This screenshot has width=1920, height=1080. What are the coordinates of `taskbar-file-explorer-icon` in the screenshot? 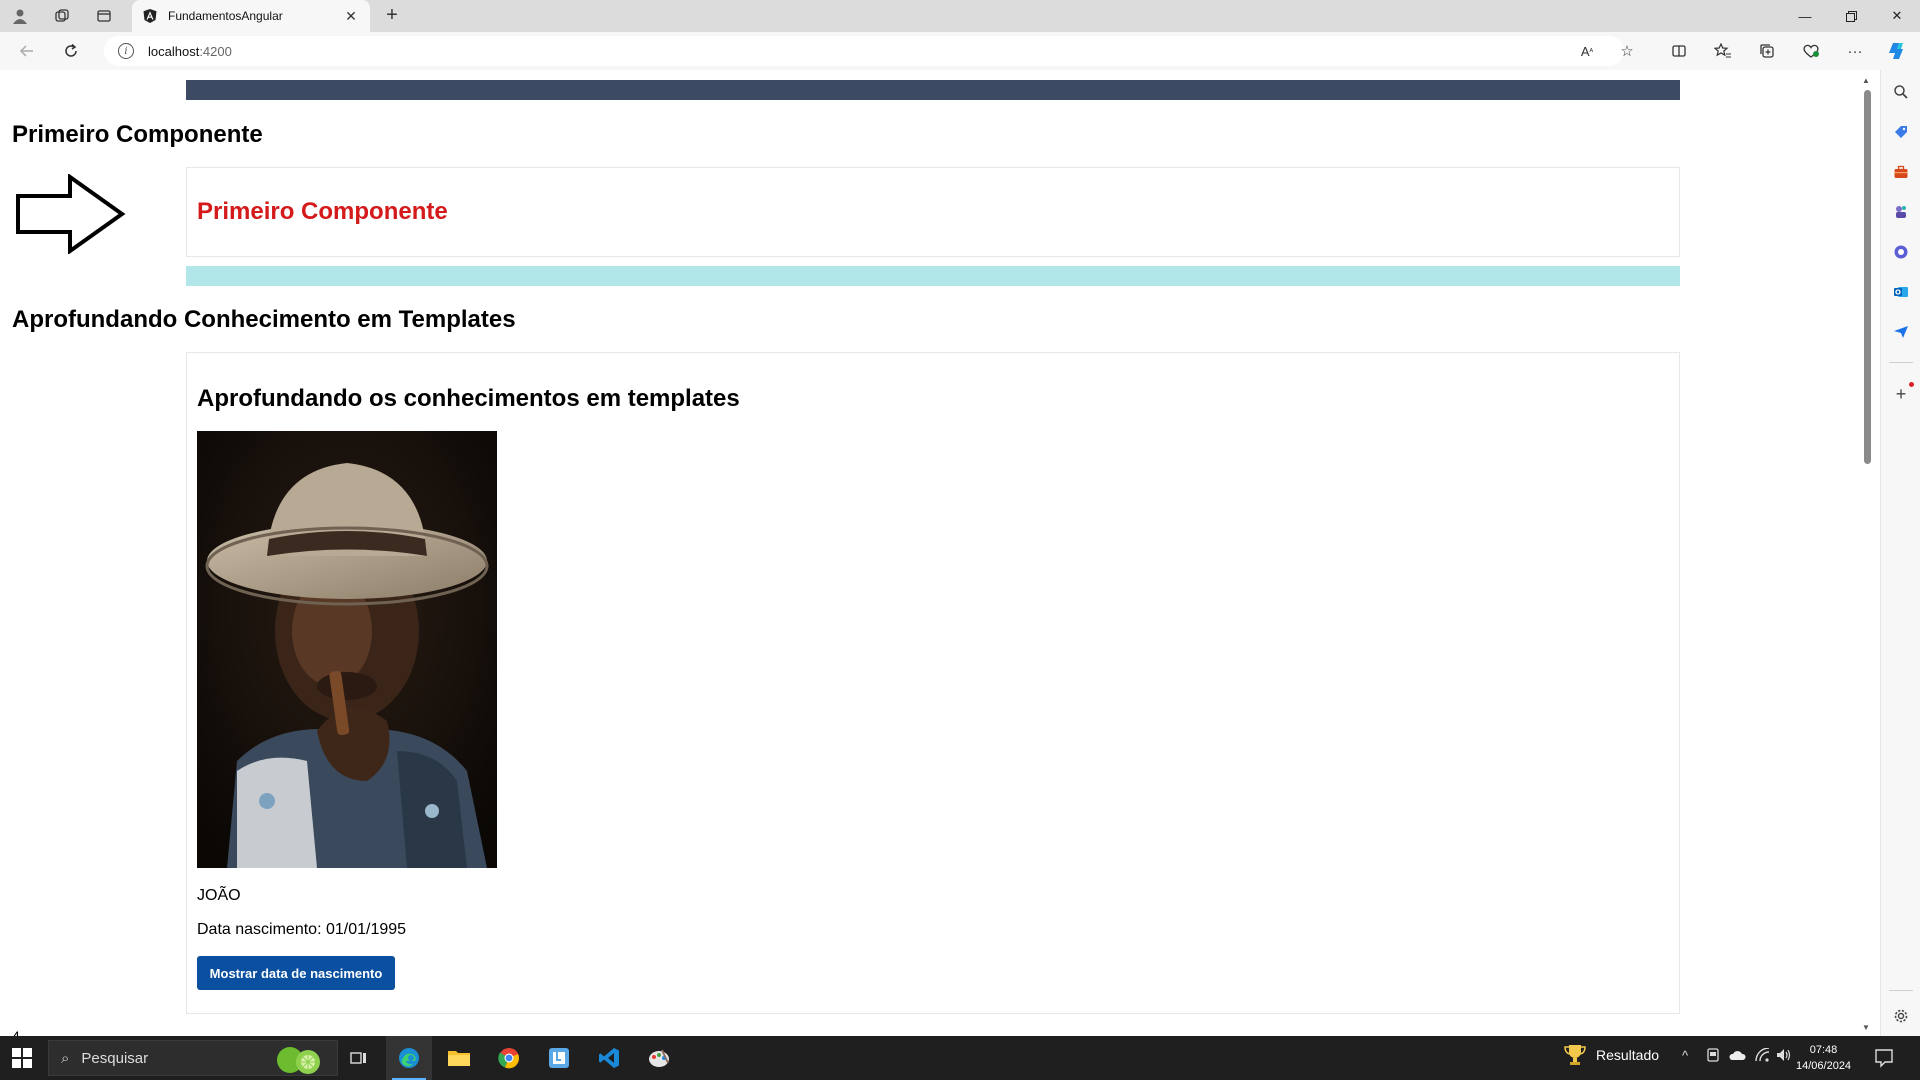 It's located at (459, 1058).